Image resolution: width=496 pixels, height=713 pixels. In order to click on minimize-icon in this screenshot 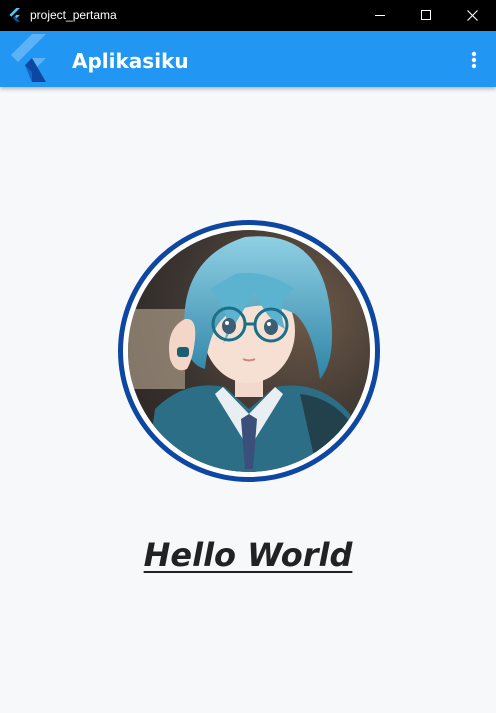, I will do `click(379, 15)`.